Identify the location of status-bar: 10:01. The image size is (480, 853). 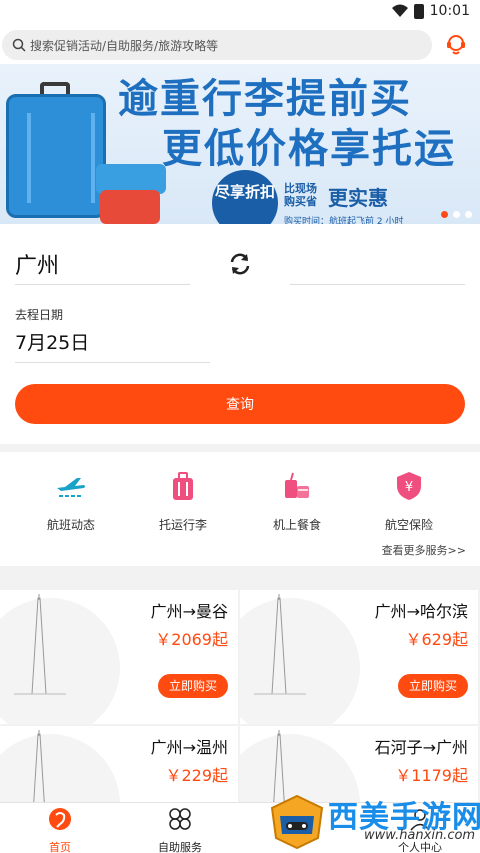
(240, 13).